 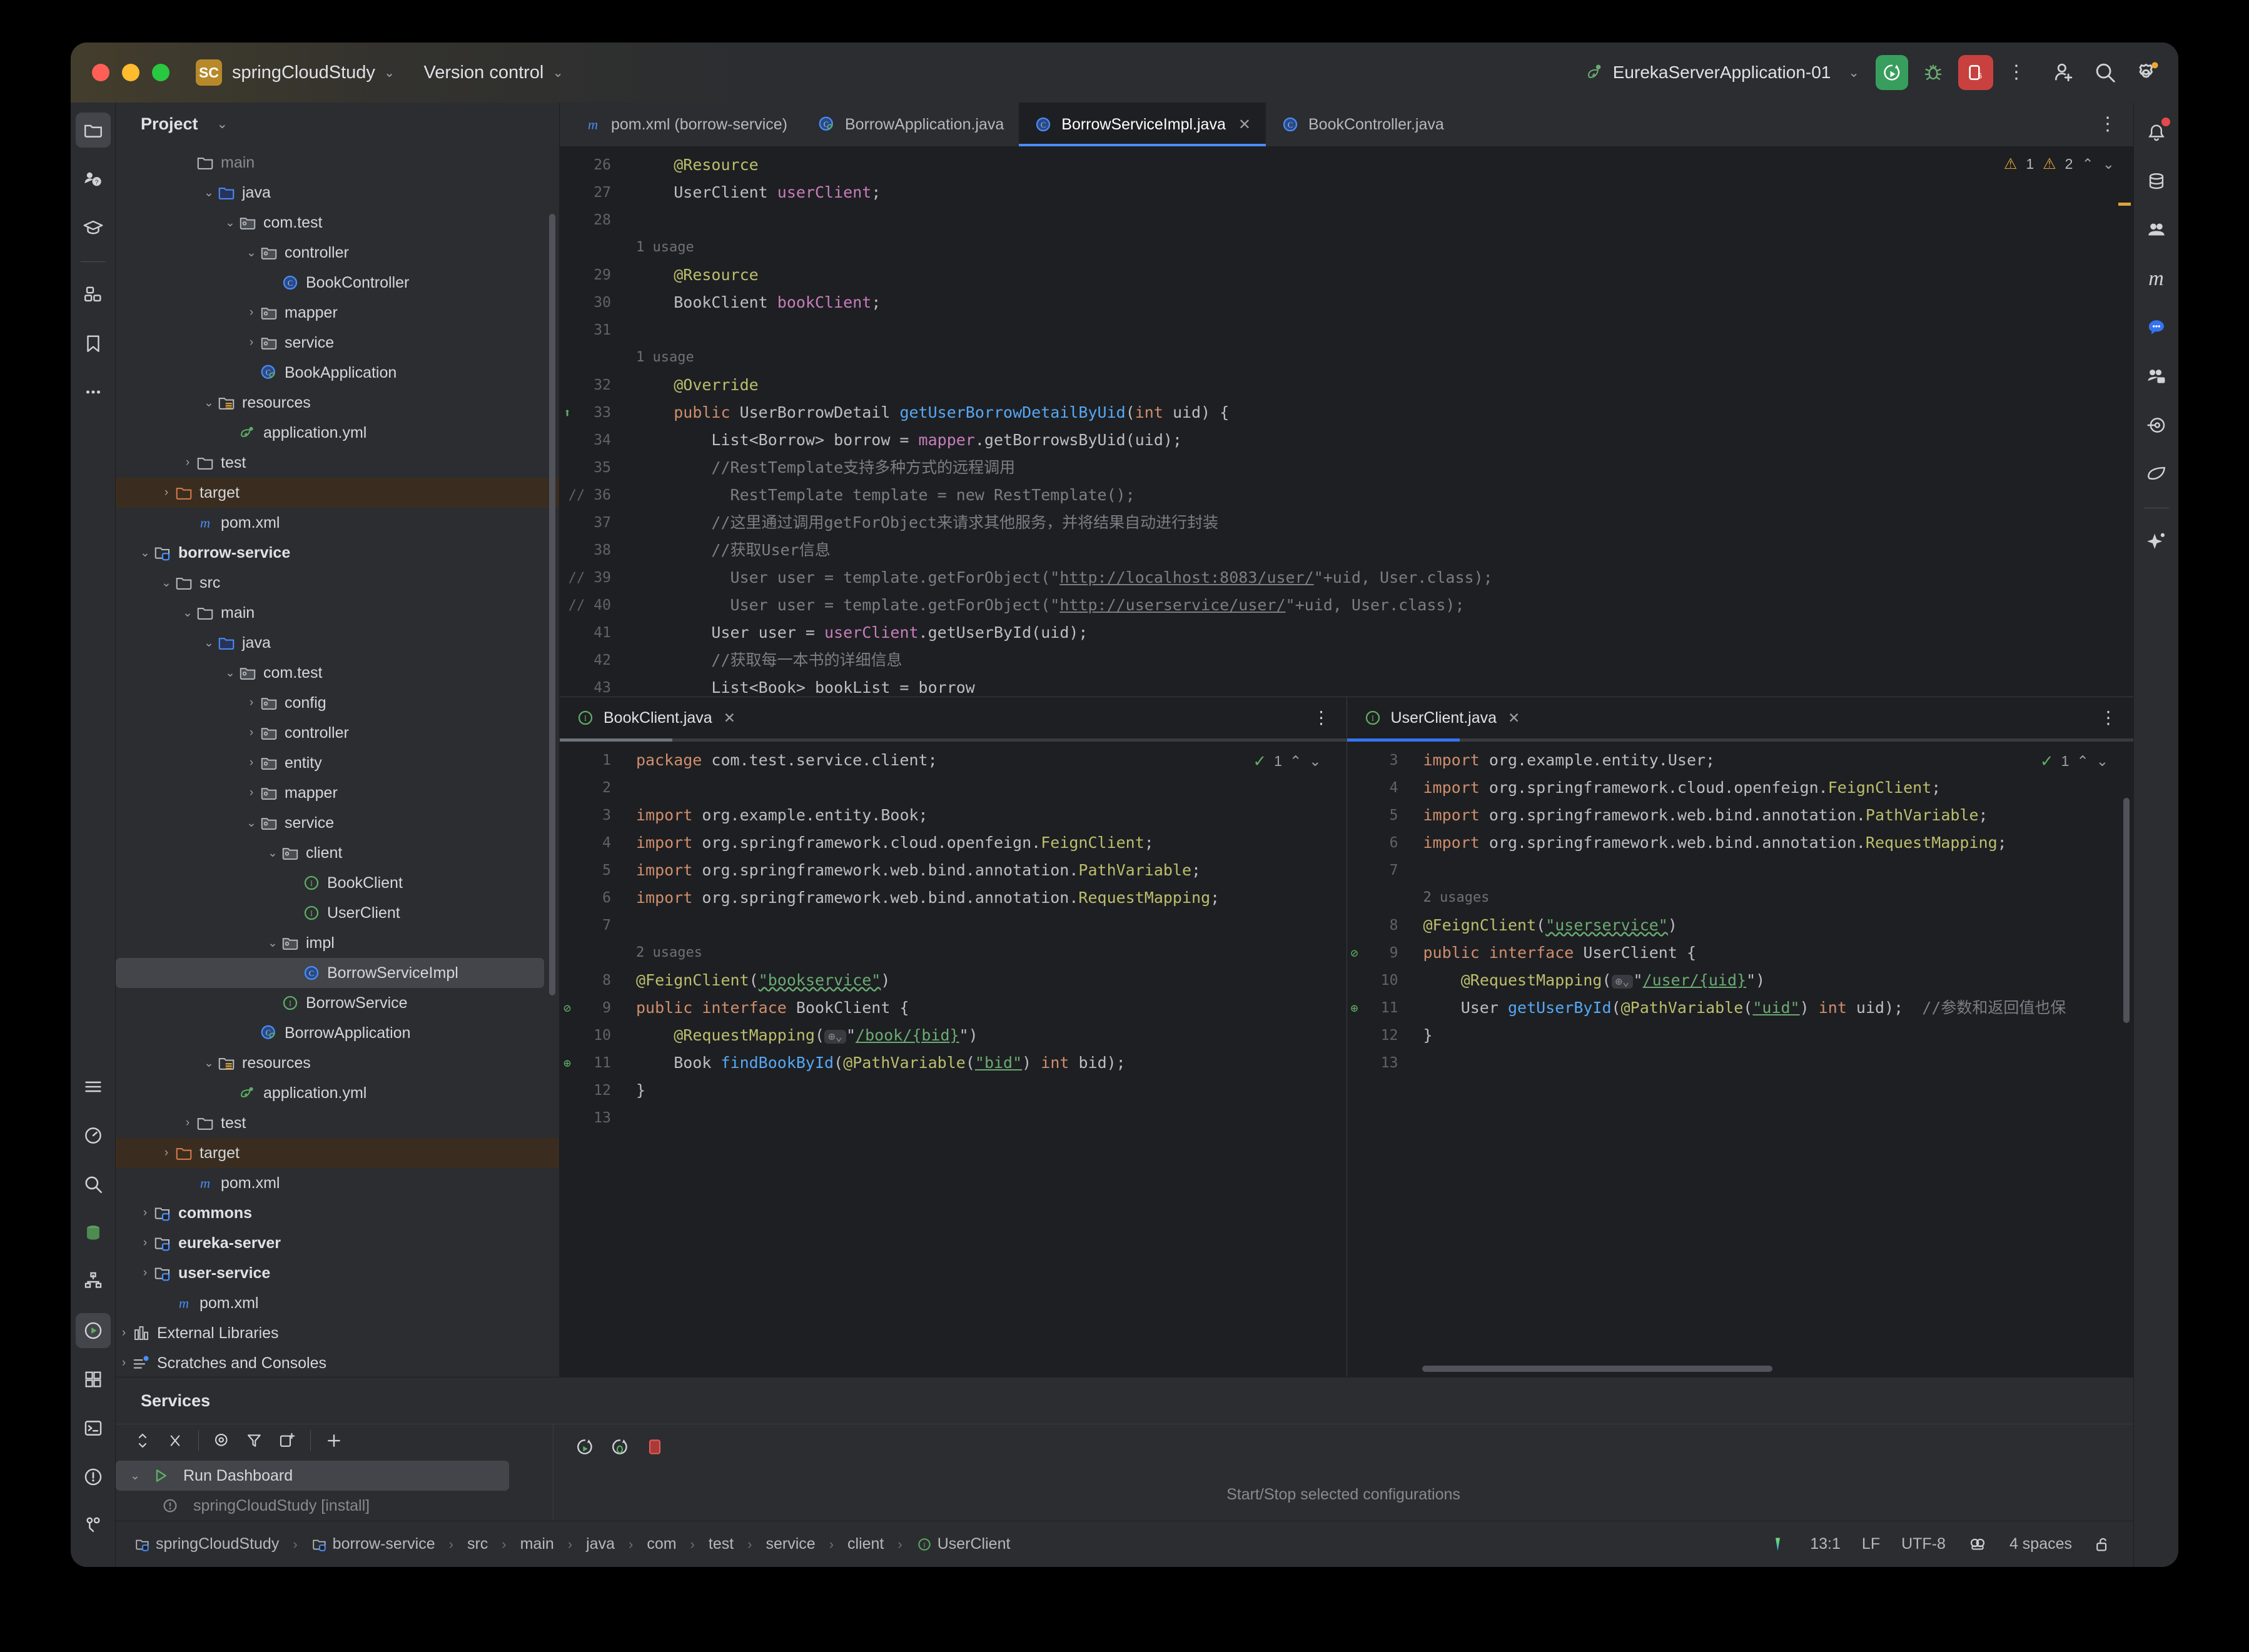 I want to click on sidebar-item-database-leaf, so click(x=93, y=1233).